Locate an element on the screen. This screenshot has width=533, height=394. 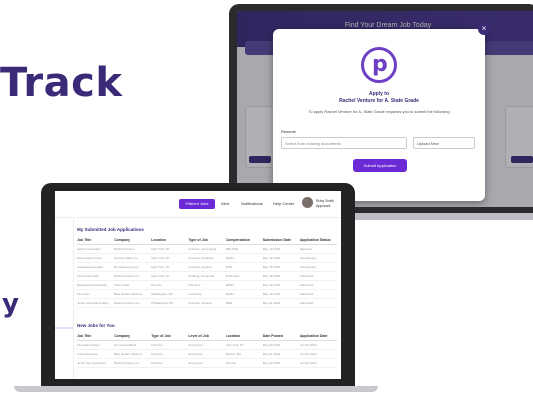
table-cell: Financial Analyst is located at coordinates (88, 345).